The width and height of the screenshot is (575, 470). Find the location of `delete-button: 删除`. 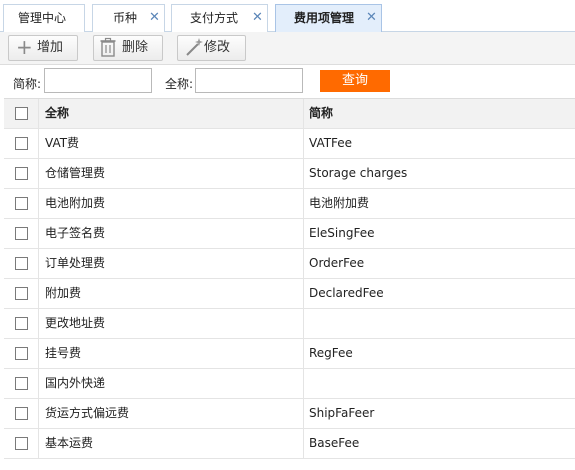

delete-button: 删除 is located at coordinates (128, 48).